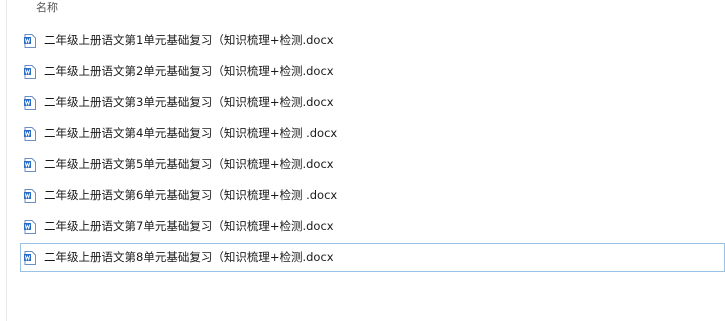  What do you see at coordinates (189, 40) in the screenshot?
I see `file-name: 二年级上册语文第1单元基础复习（知识梳理+检测.docx` at bounding box center [189, 40].